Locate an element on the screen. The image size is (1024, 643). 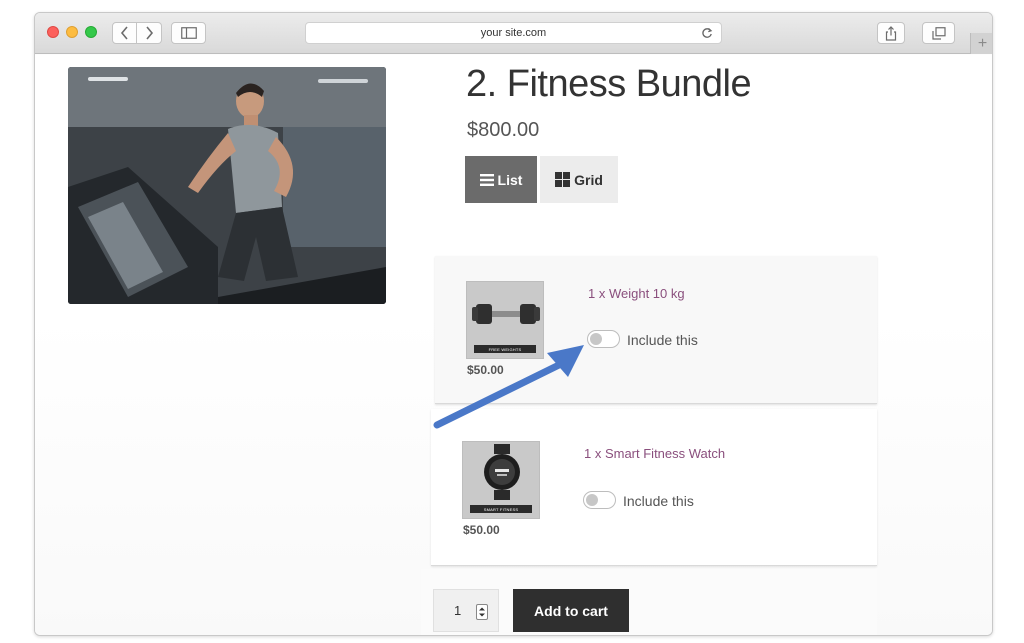
minimize-window-button is located at coordinates (72, 32).